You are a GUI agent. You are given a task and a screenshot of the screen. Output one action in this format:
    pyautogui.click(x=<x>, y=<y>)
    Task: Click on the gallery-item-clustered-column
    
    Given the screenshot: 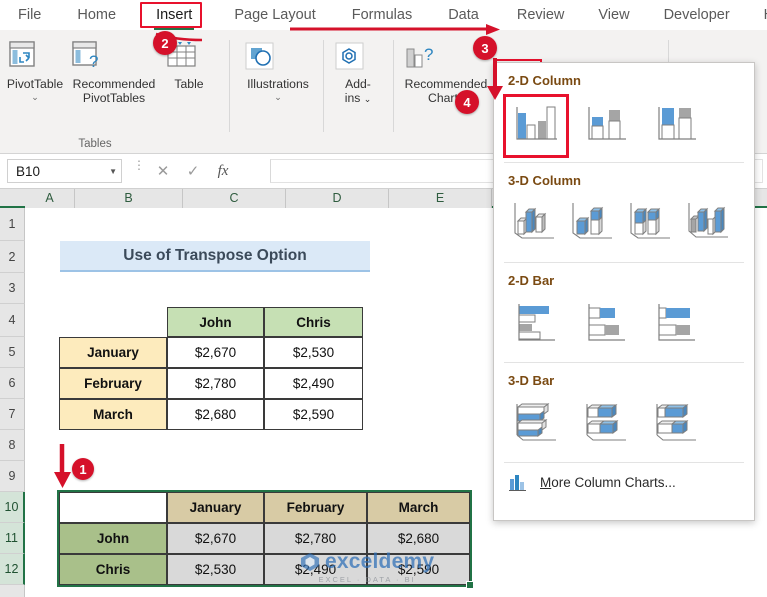 What is the action you would take?
    pyautogui.click(x=537, y=123)
    